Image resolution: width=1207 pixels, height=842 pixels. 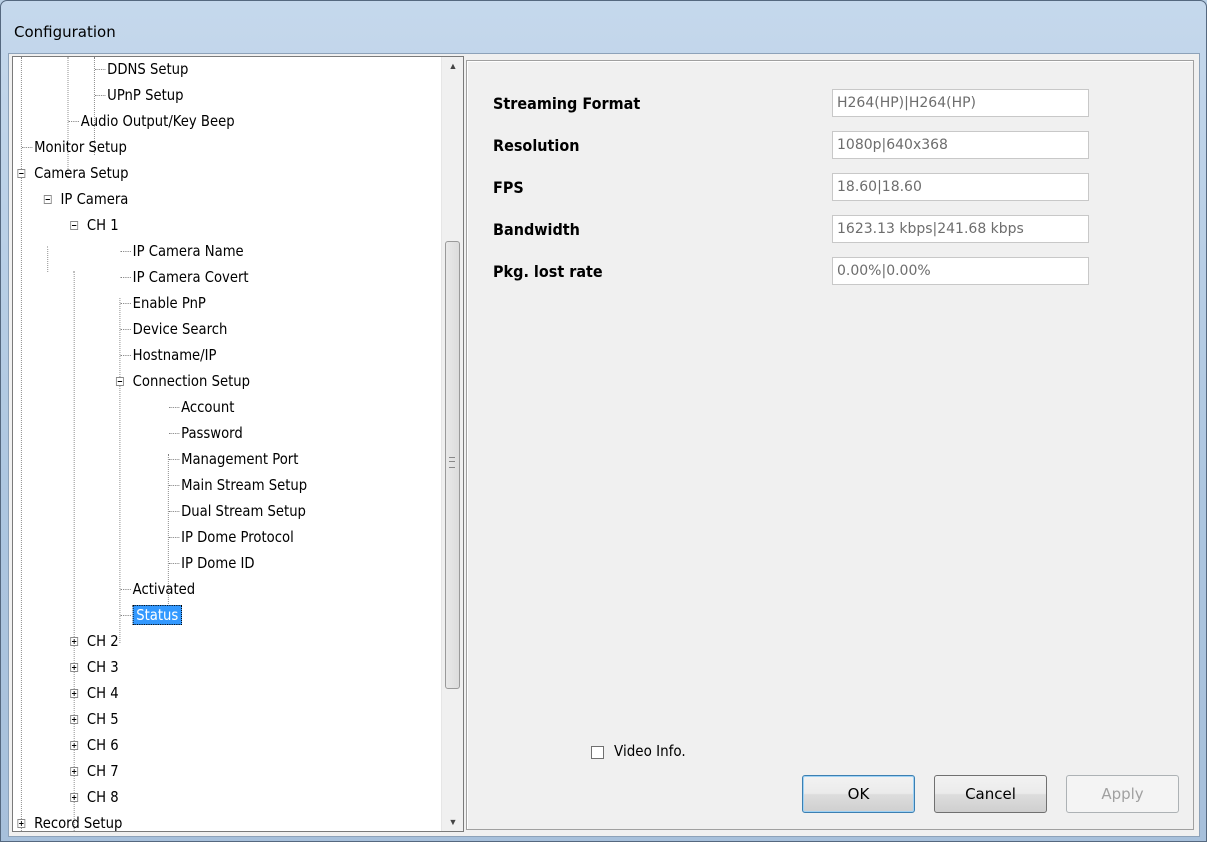 What do you see at coordinates (452, 462) in the screenshot?
I see `scrollbar-grip-icon` at bounding box center [452, 462].